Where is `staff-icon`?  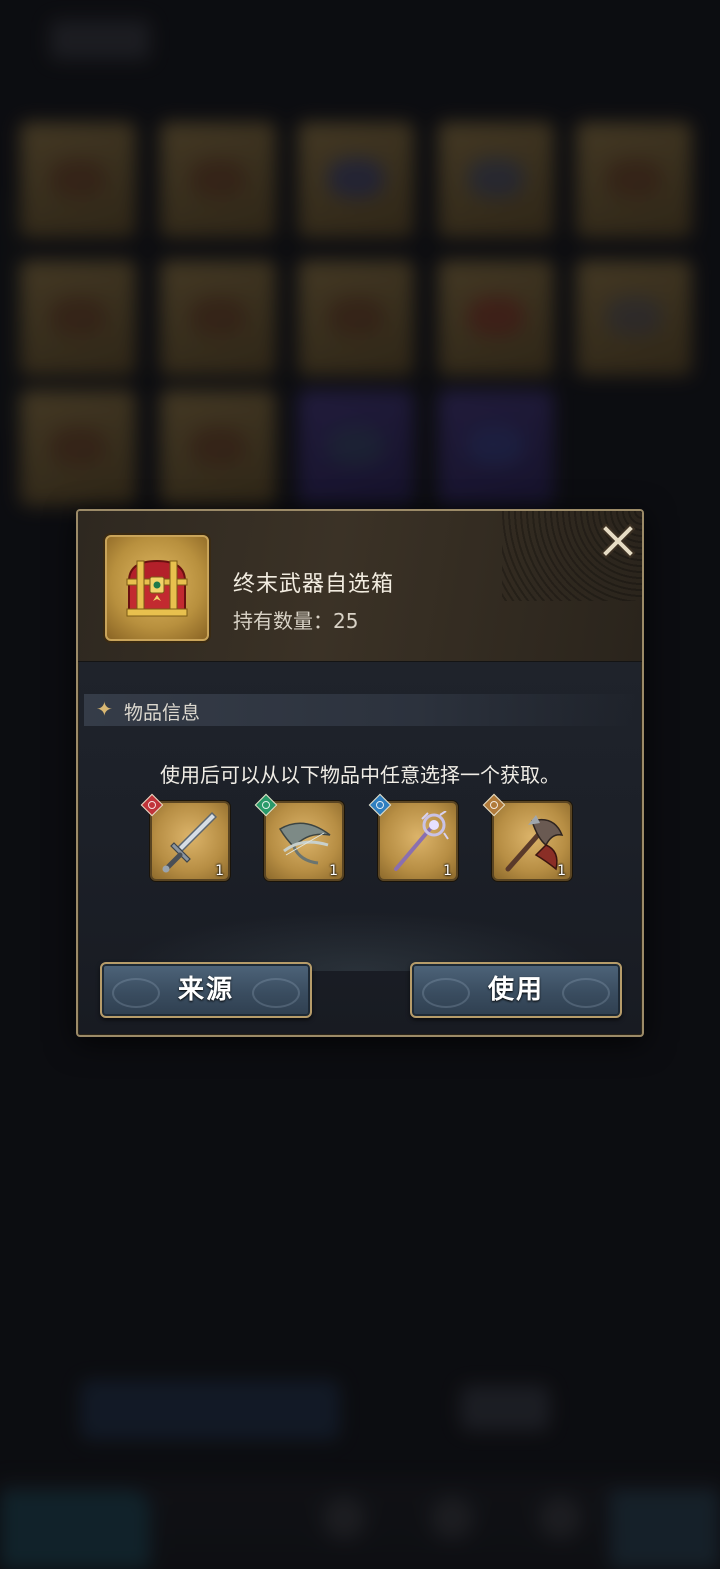 staff-icon is located at coordinates (421, 841).